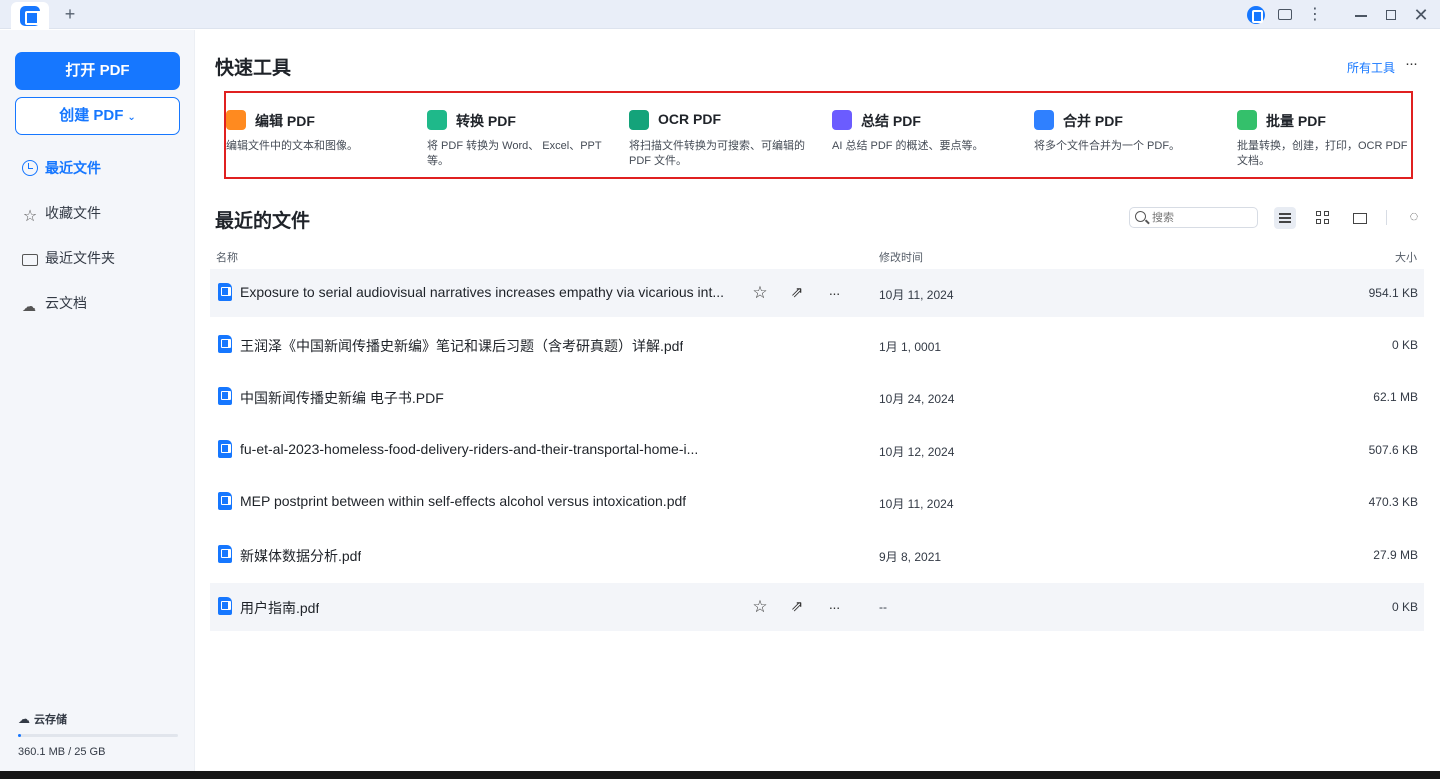 Image resolution: width=1440 pixels, height=779 pixels. What do you see at coordinates (1391, 15) in the screenshot?
I see `maximize-icon` at bounding box center [1391, 15].